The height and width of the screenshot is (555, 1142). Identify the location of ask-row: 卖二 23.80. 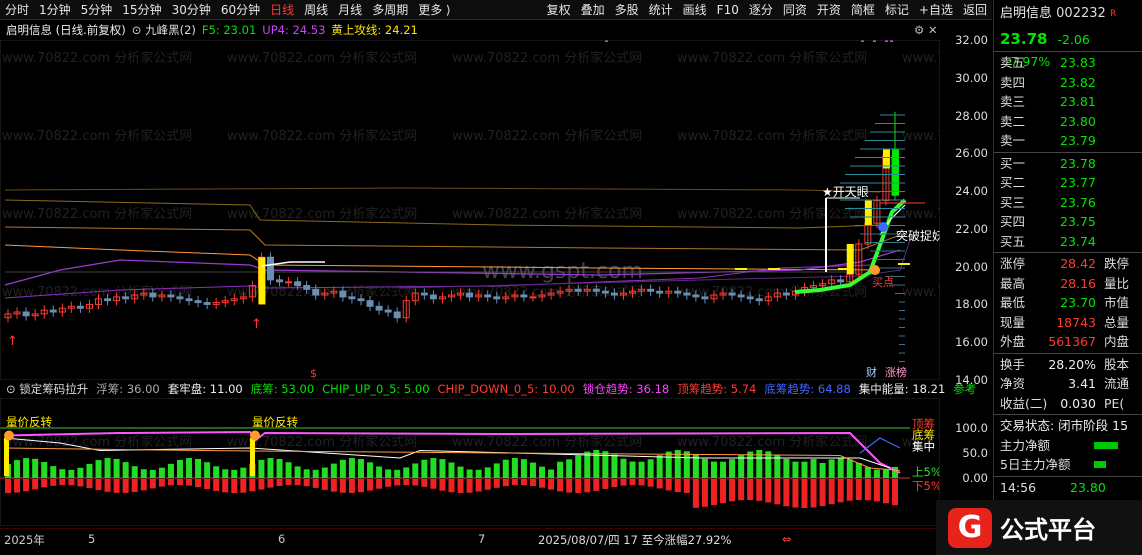
(1068, 122).